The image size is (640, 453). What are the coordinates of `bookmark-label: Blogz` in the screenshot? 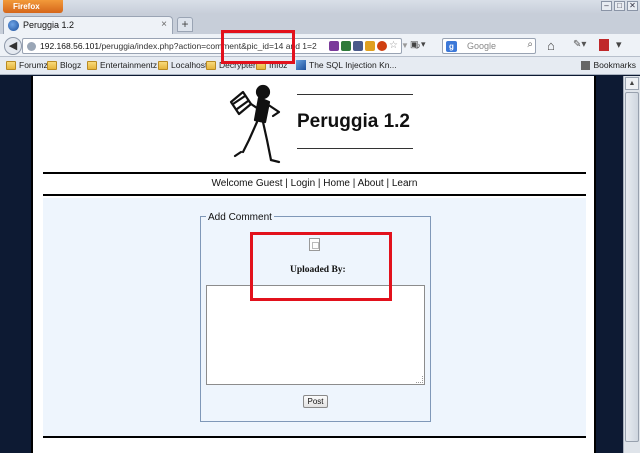 It's located at (71, 65).